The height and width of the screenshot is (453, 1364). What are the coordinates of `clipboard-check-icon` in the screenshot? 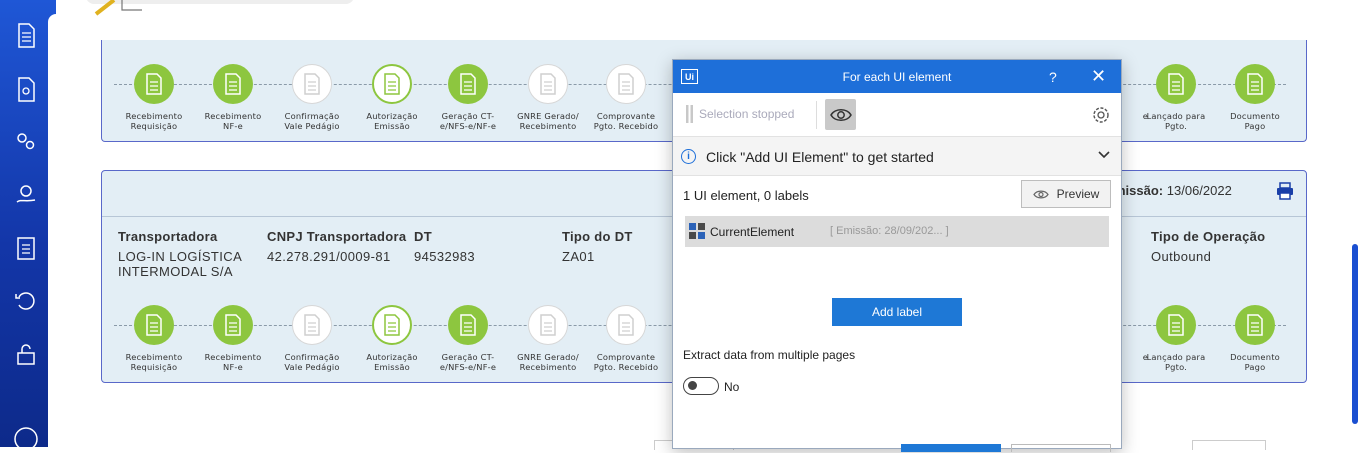 It's located at (392, 325).